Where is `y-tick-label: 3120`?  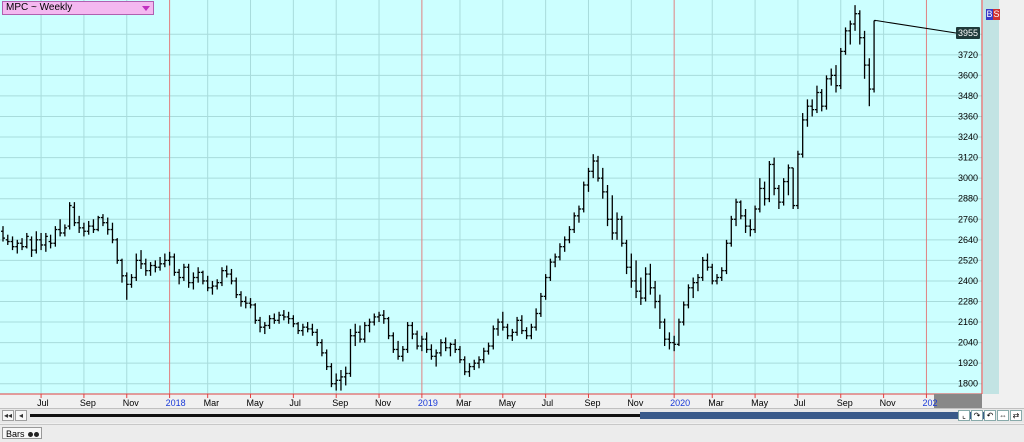
y-tick-label: 3120 is located at coordinates (968, 158).